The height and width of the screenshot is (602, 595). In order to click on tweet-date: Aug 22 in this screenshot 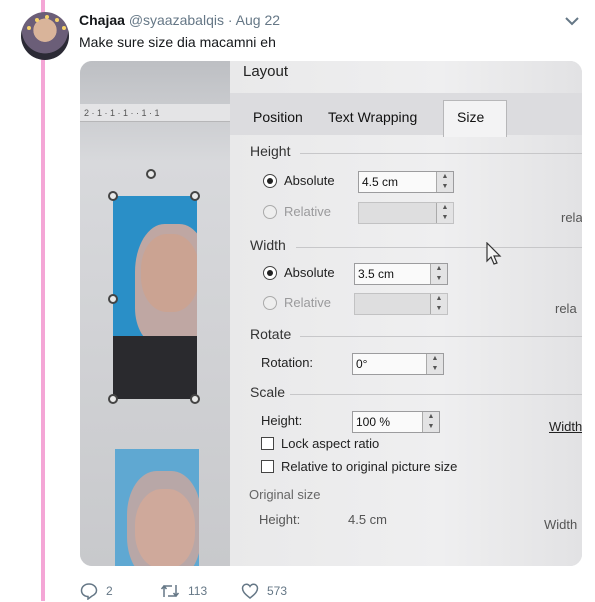, I will do `click(258, 20)`.